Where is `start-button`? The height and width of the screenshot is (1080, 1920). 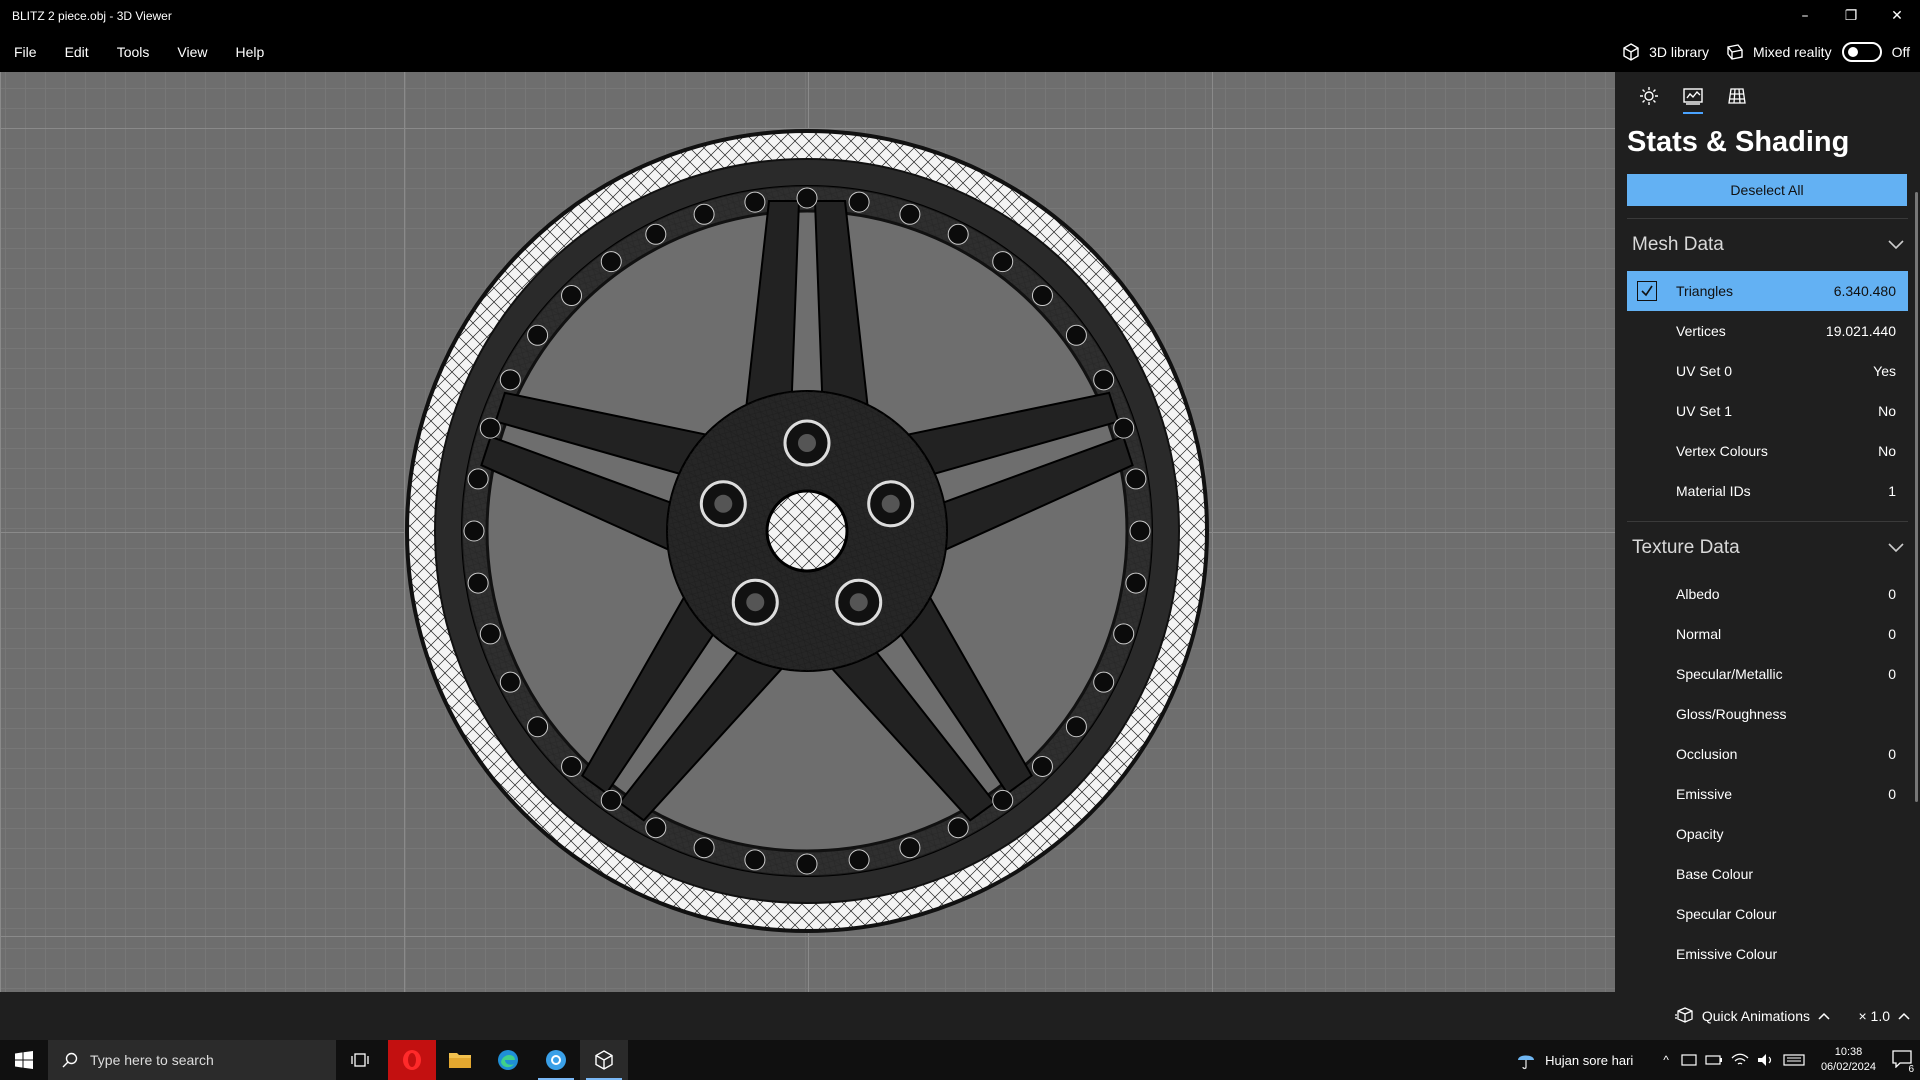
start-button is located at coordinates (24, 1060).